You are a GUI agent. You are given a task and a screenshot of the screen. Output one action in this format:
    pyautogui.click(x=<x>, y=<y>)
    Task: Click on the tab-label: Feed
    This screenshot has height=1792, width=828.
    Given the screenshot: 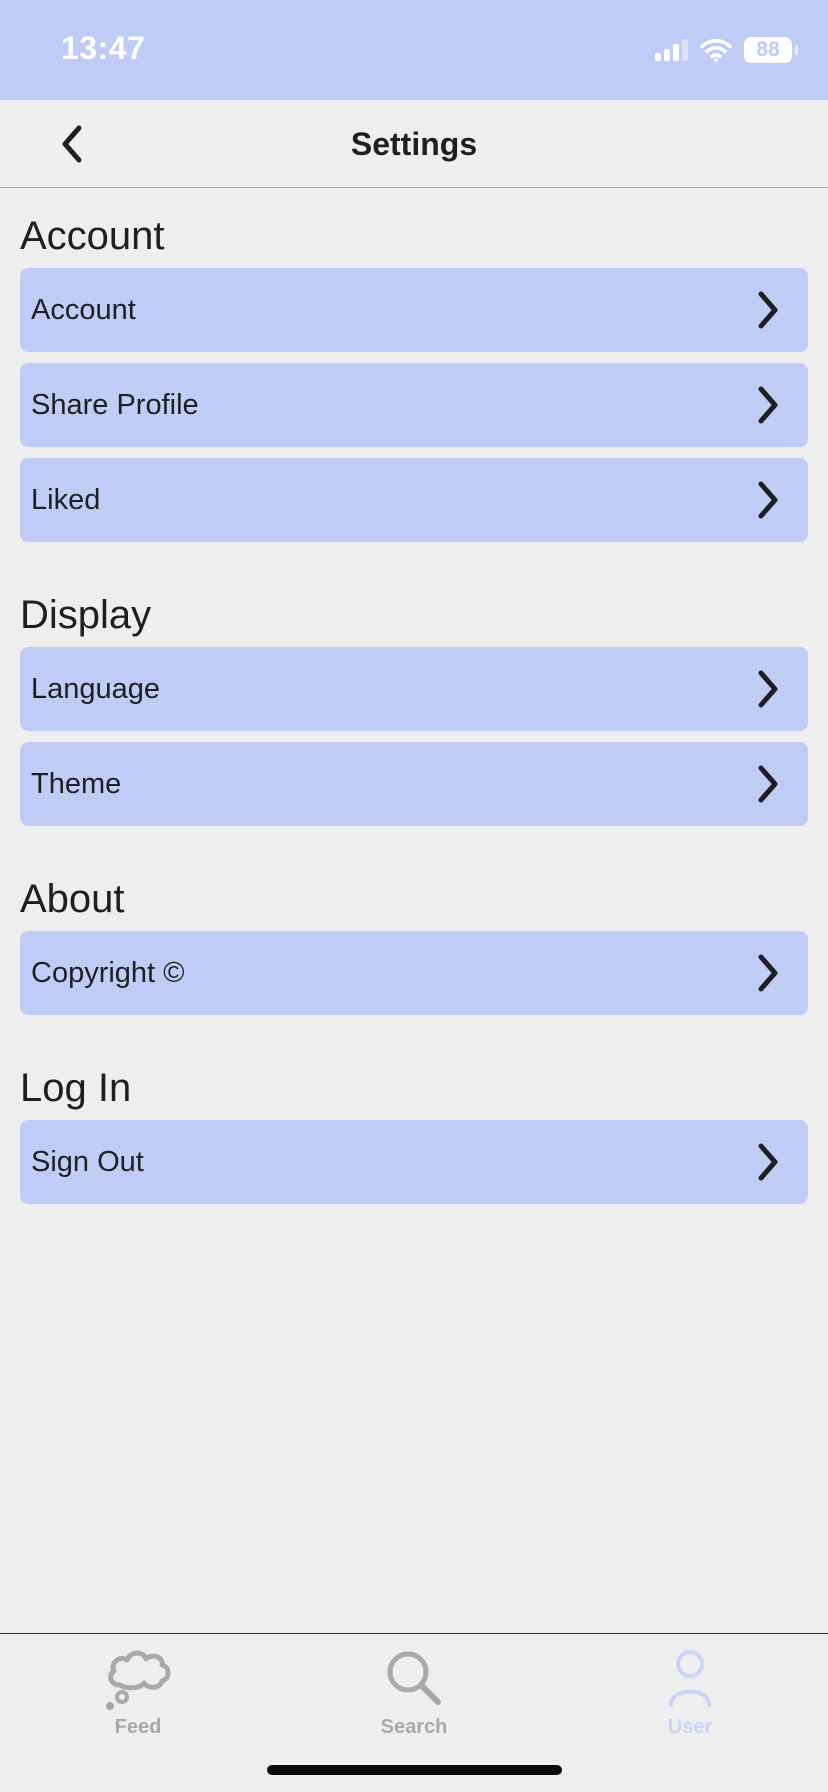 What is the action you would take?
    pyautogui.click(x=138, y=1727)
    